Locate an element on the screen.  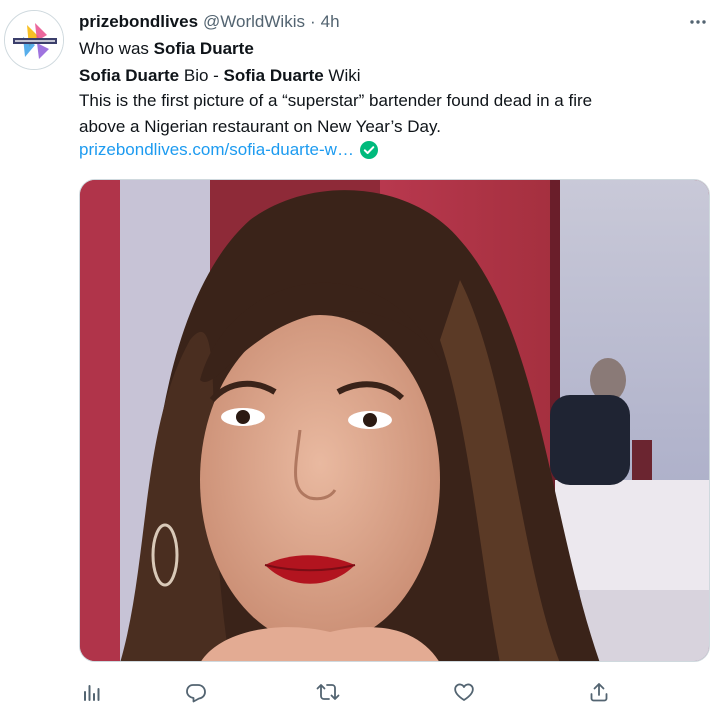
avatar is located at coordinates (34, 40).